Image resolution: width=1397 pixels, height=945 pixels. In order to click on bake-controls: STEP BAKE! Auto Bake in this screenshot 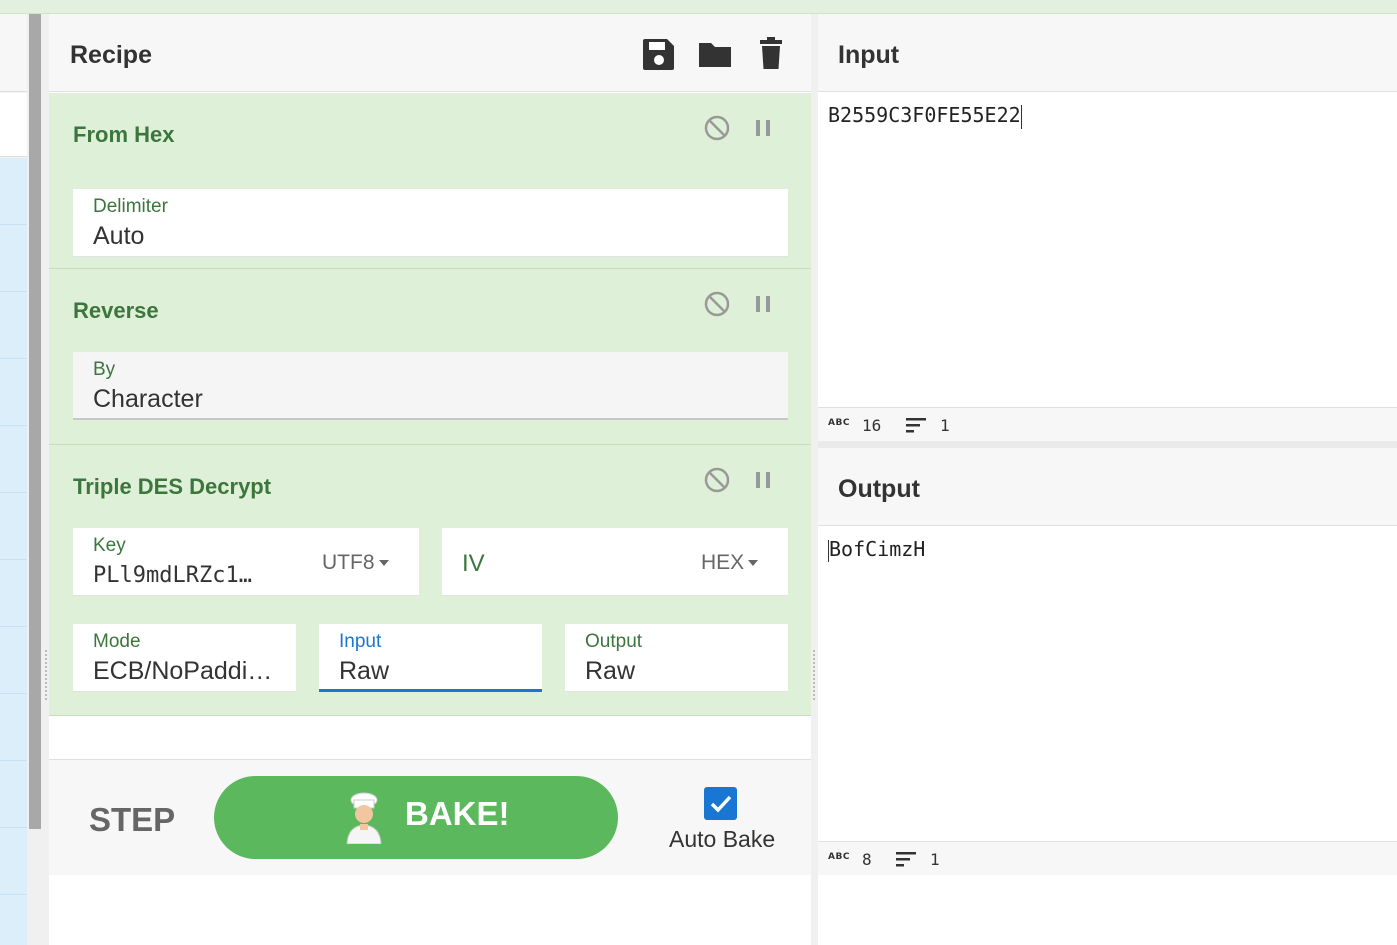, I will do `click(430, 817)`.